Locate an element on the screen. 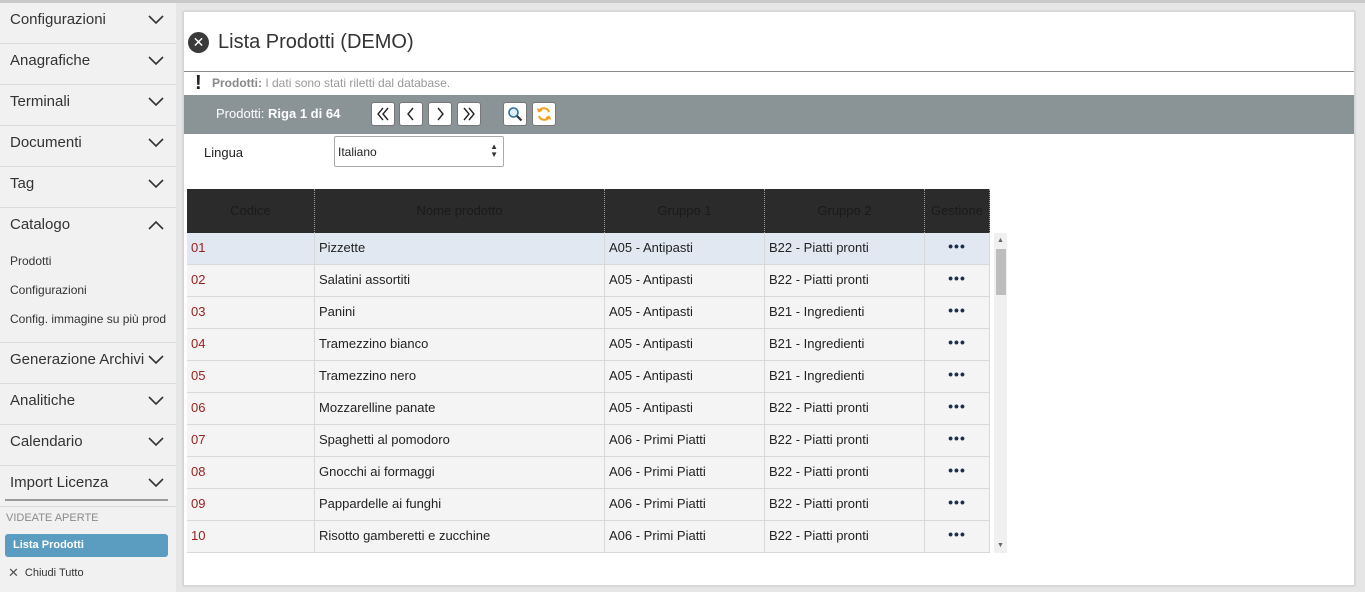  record-position-value: Riga 1 di 64 is located at coordinates (304, 113).